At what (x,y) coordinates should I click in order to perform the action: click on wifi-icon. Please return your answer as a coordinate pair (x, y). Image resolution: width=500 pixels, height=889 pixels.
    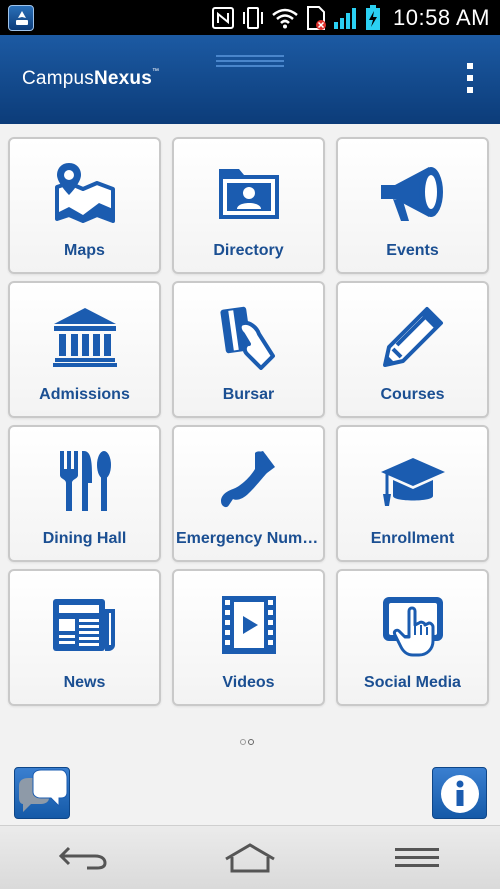
    Looking at the image, I should click on (285, 18).